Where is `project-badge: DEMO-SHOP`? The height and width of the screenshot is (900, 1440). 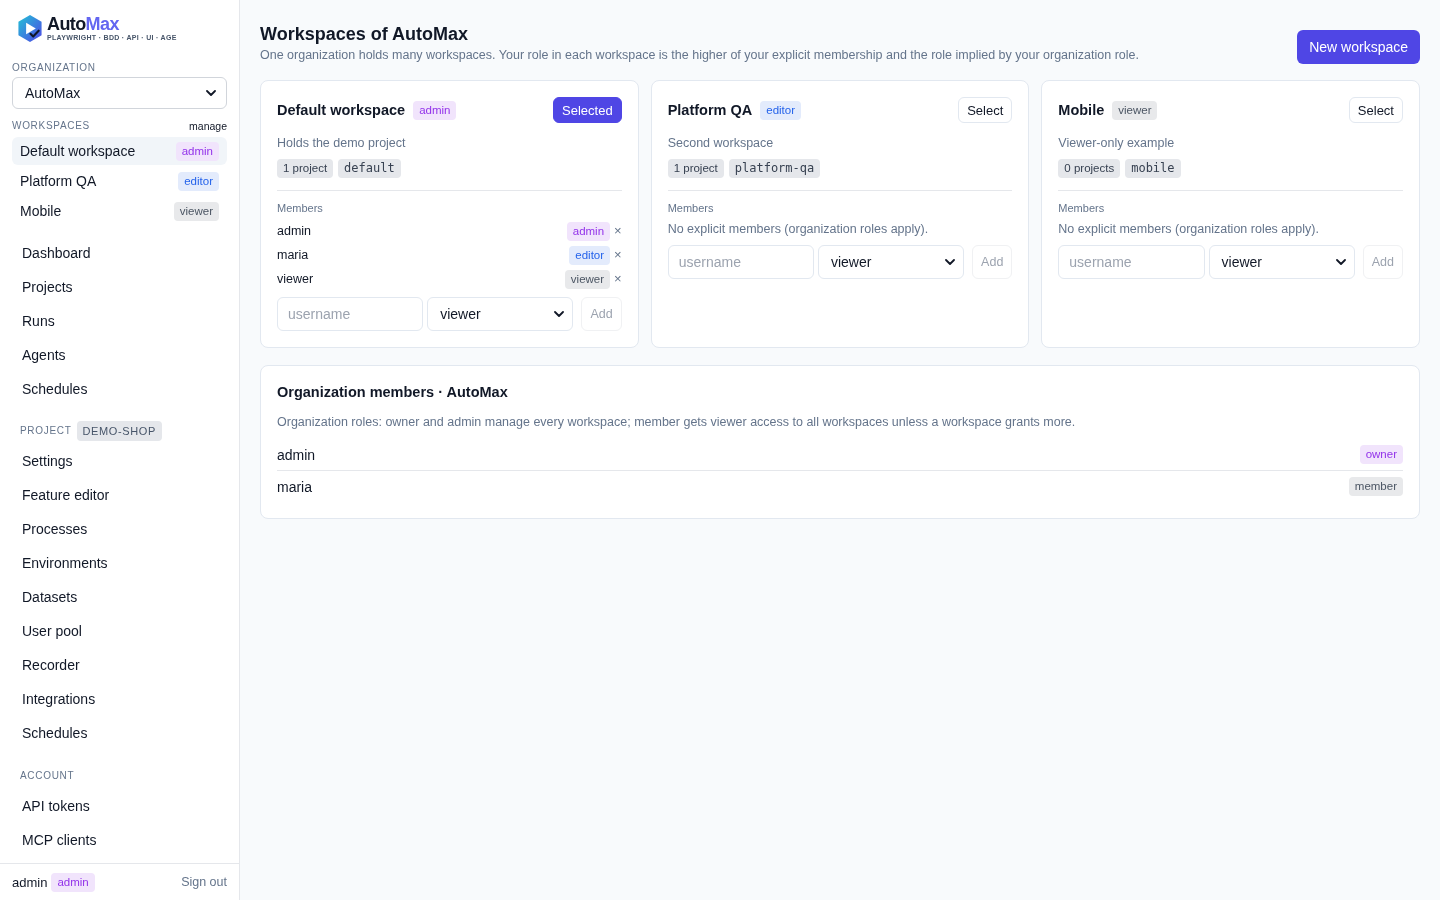
project-badge: DEMO-SHOP is located at coordinates (119, 431).